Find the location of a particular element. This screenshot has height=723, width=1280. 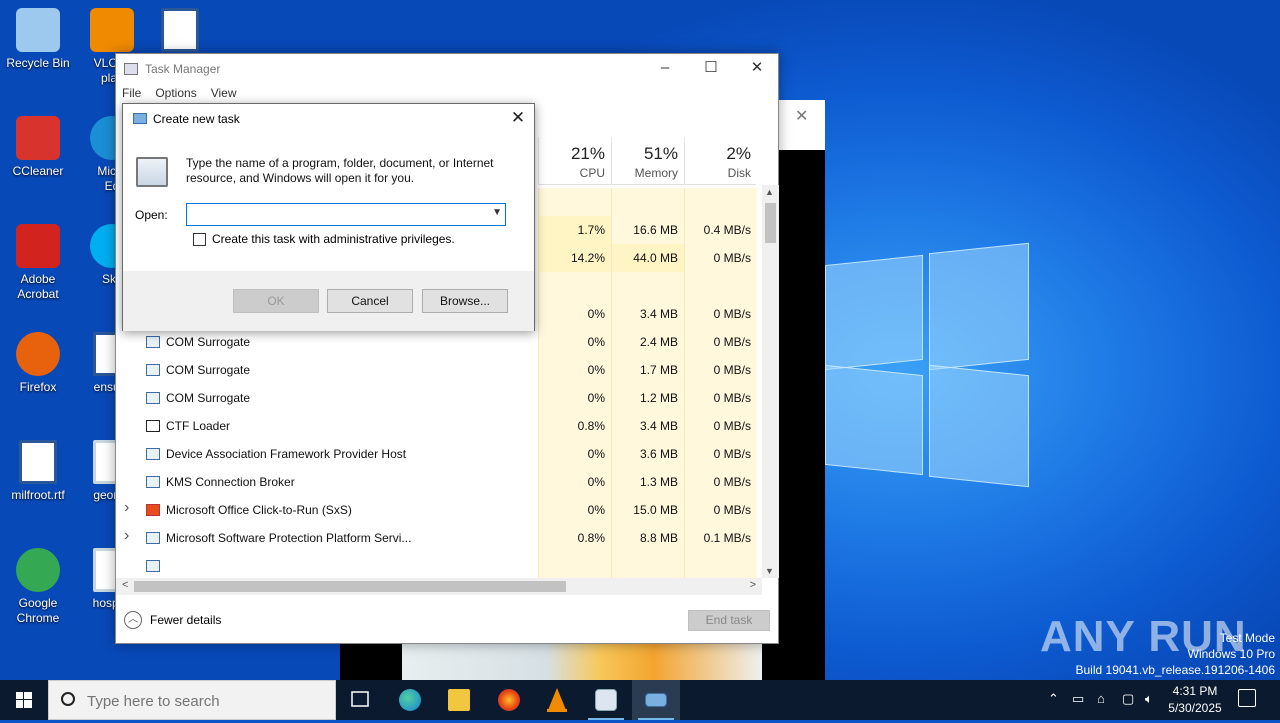

cancel-button: Cancel is located at coordinates (370, 301).